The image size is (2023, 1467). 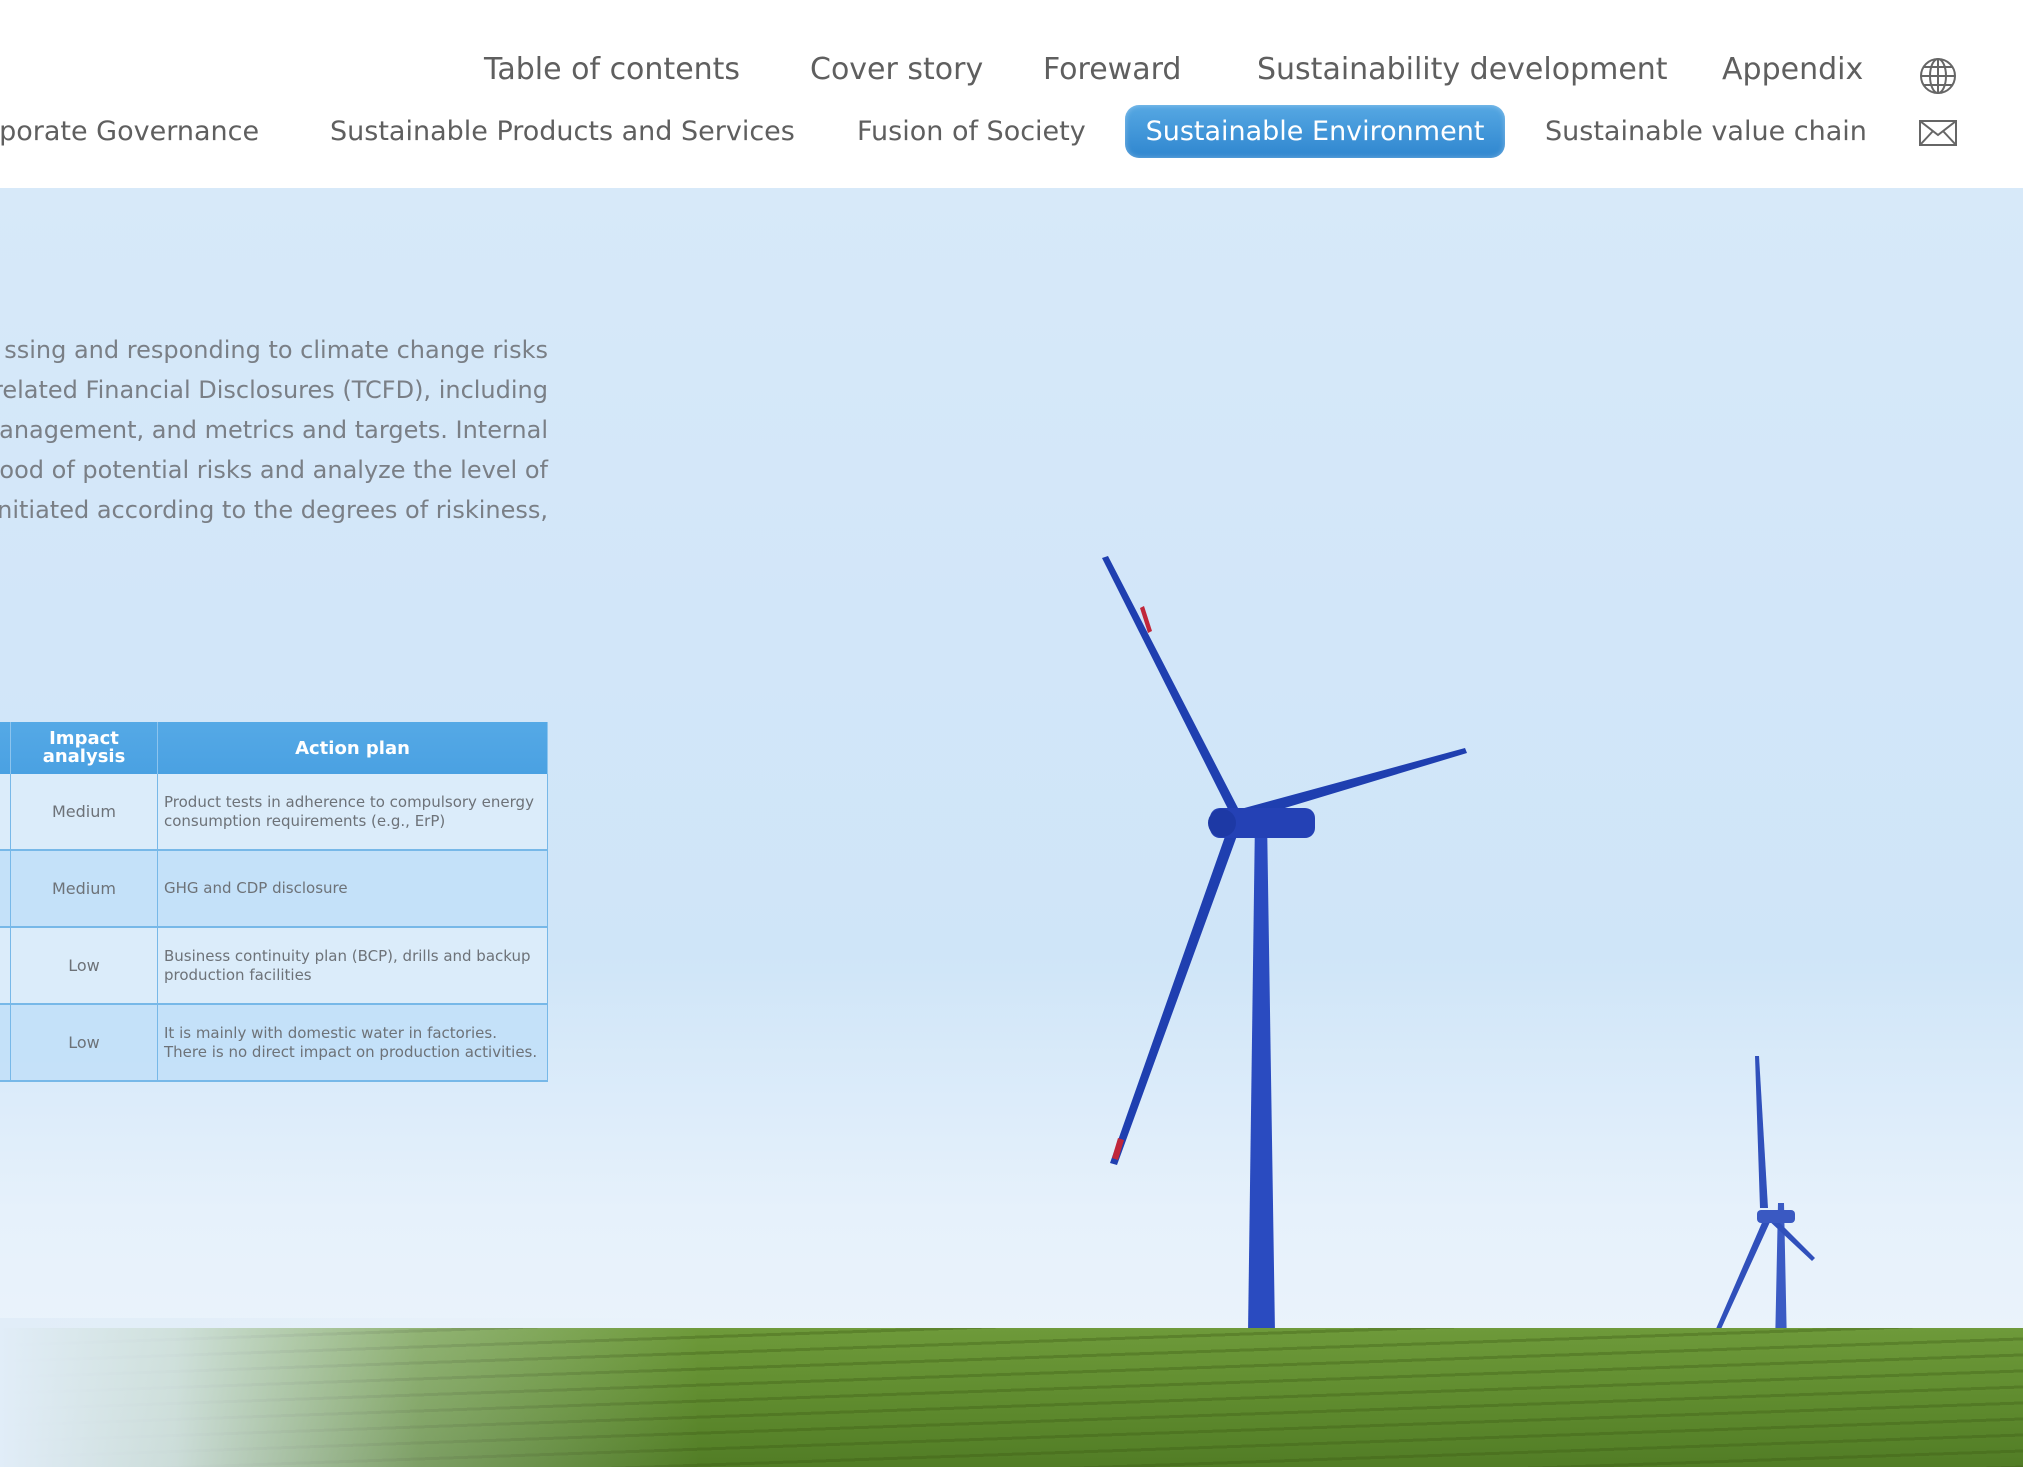 I want to click on action-plan-text: GHG and CDP disclosure, so click(x=352, y=889).